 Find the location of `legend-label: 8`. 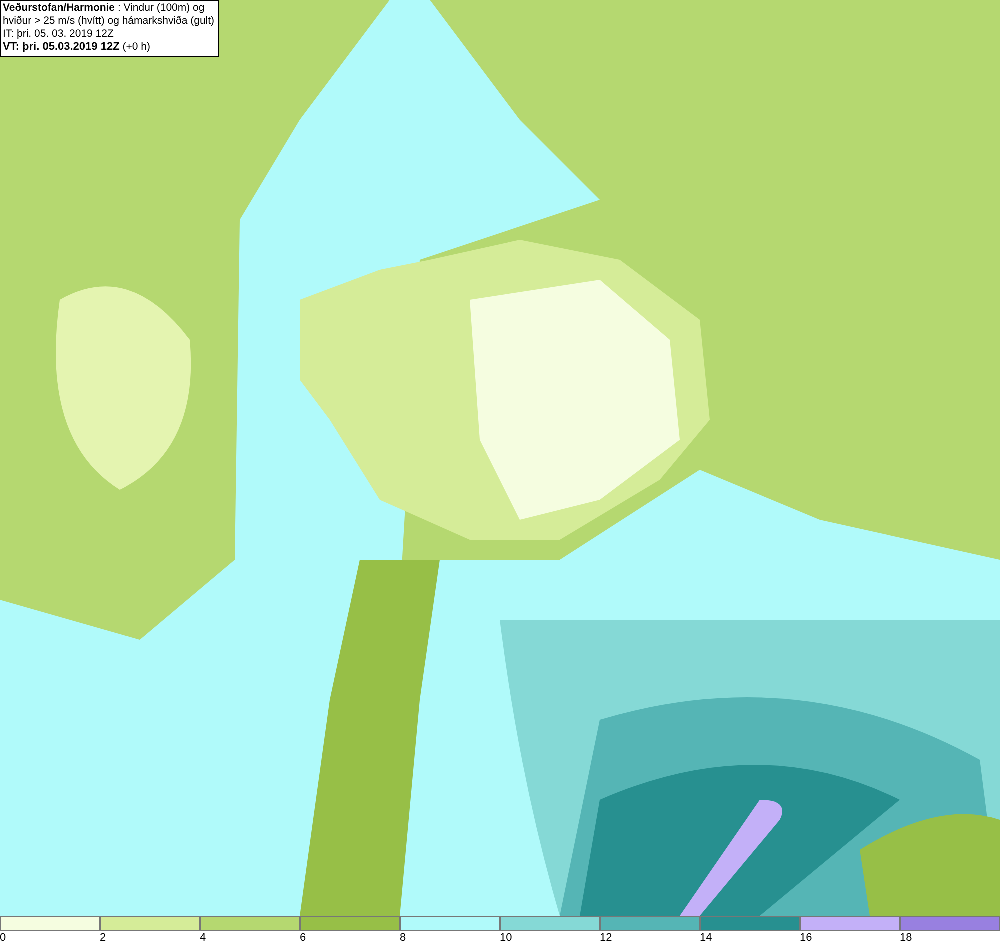

legend-label: 8 is located at coordinates (403, 938).